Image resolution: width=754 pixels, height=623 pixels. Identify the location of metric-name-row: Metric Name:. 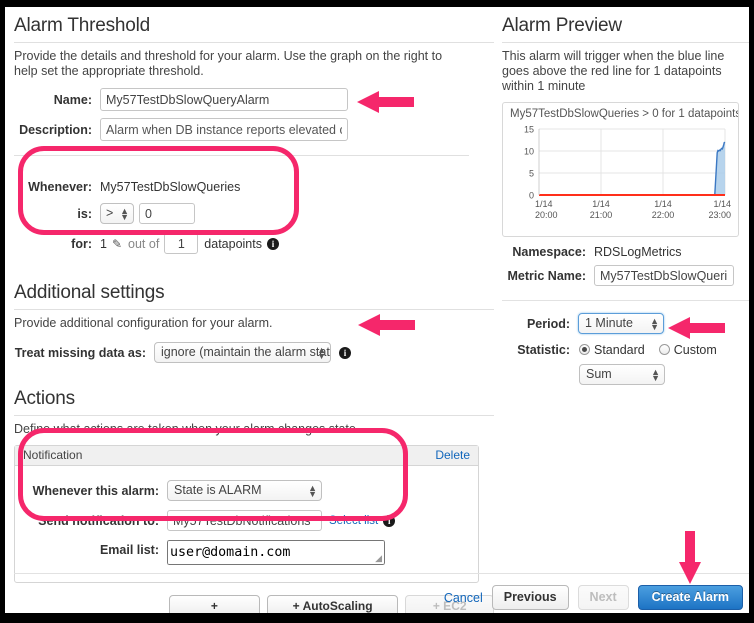
(625, 275).